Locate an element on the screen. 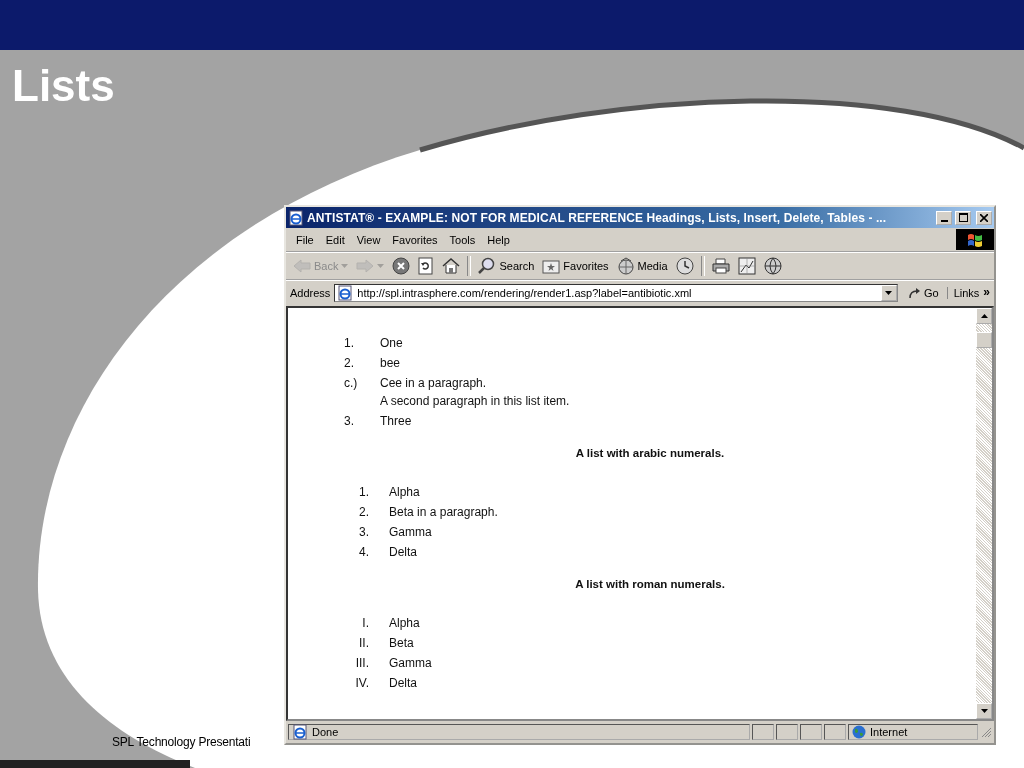 Image resolution: width=1024 pixels, height=768 pixels. go-arrow-icon is located at coordinates (914, 293).